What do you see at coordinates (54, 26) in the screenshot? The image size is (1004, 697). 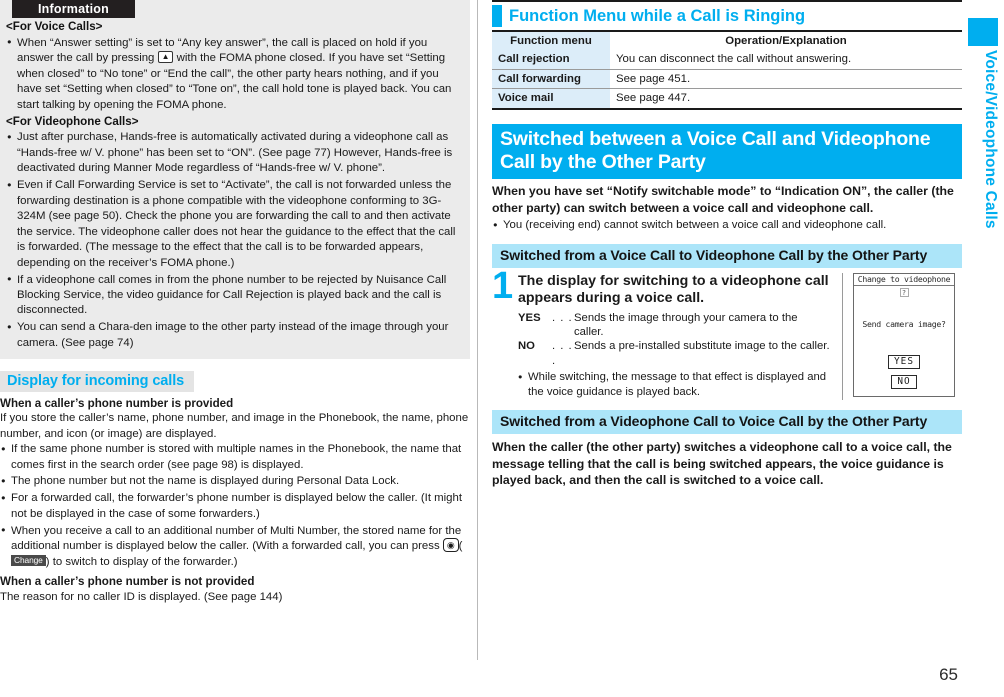 I see `for-voice-calls-heading: <For Voice Calls>` at bounding box center [54, 26].